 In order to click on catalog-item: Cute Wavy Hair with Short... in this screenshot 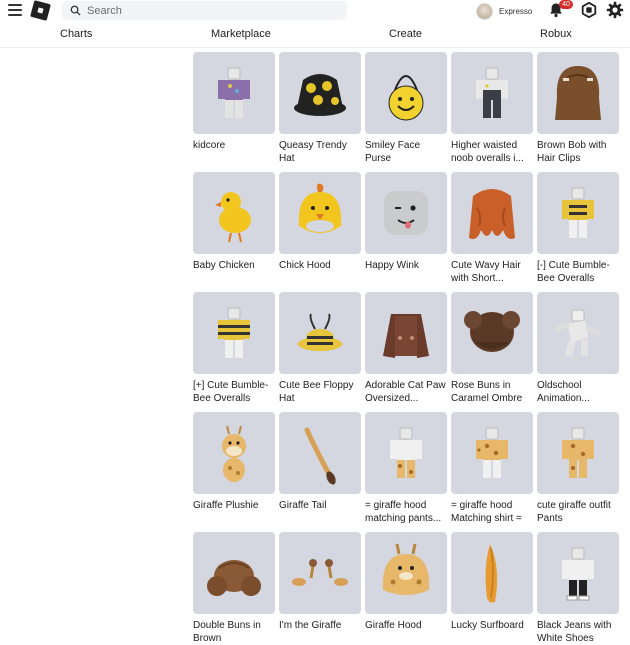, I will do `click(492, 228)`.